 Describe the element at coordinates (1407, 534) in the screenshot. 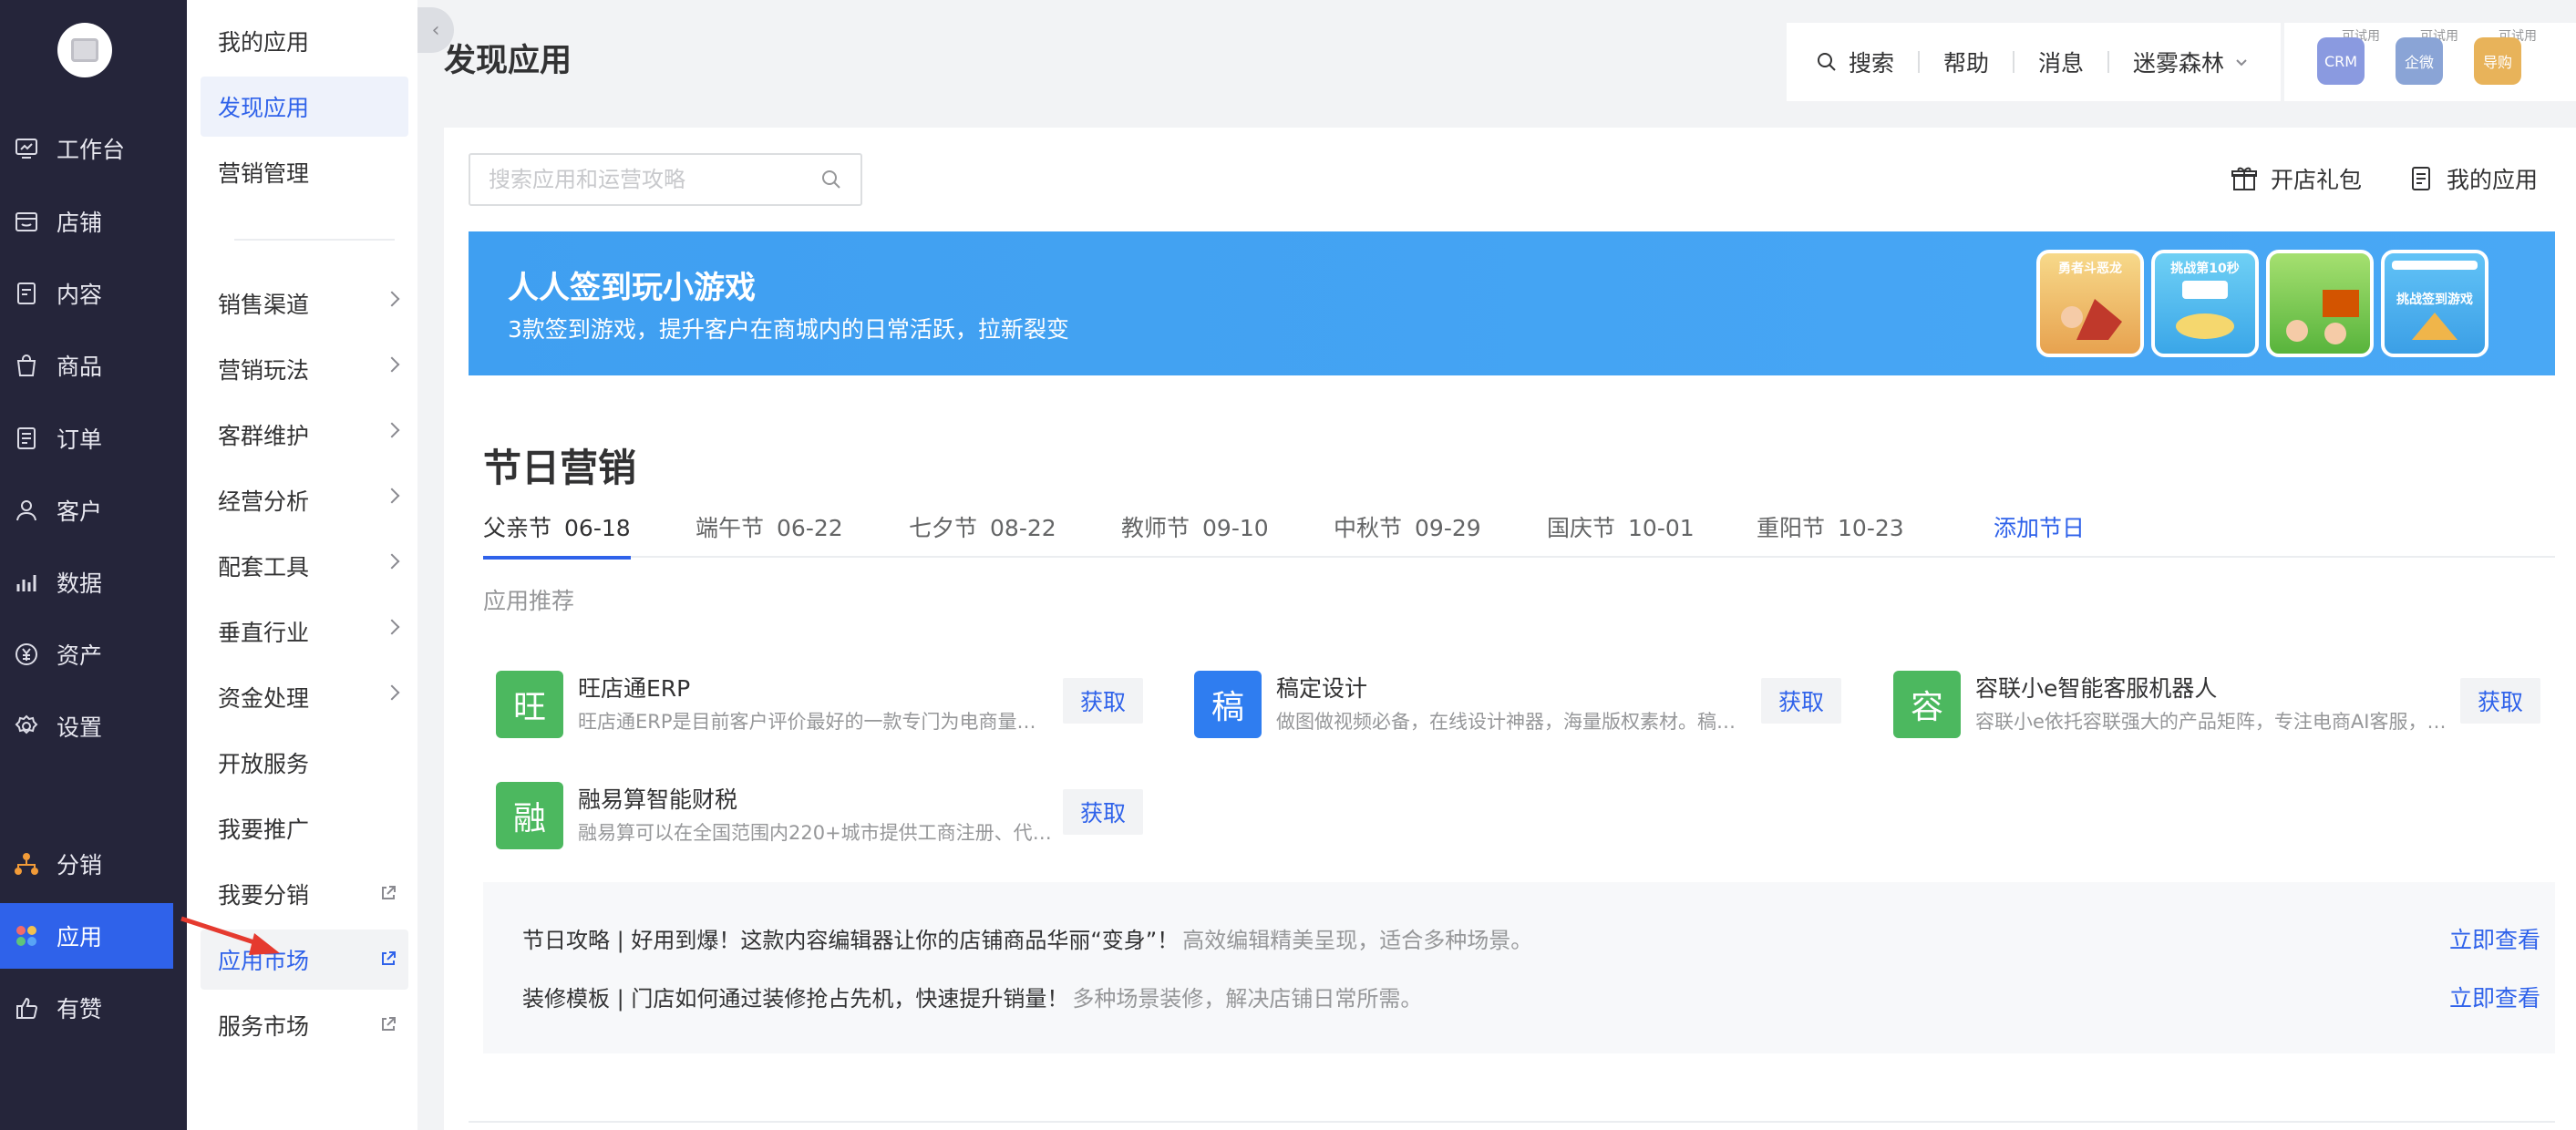

I see `tab-mid-autumn: 中秋节 09-29` at that location.